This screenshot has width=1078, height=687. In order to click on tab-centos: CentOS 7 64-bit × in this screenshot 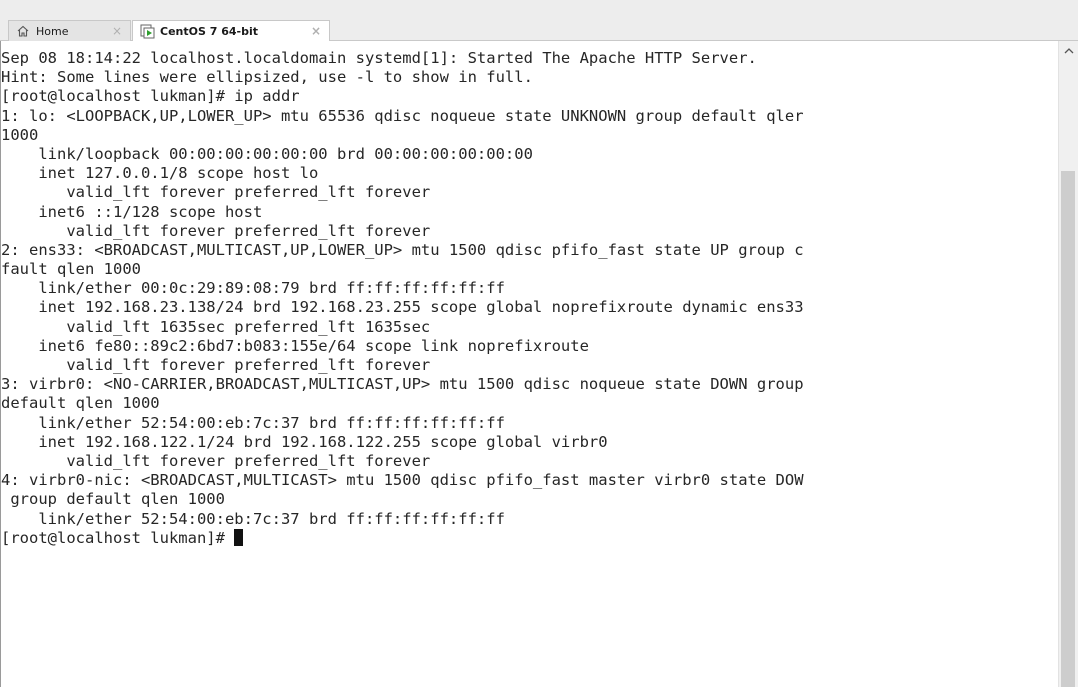, I will do `click(231, 31)`.